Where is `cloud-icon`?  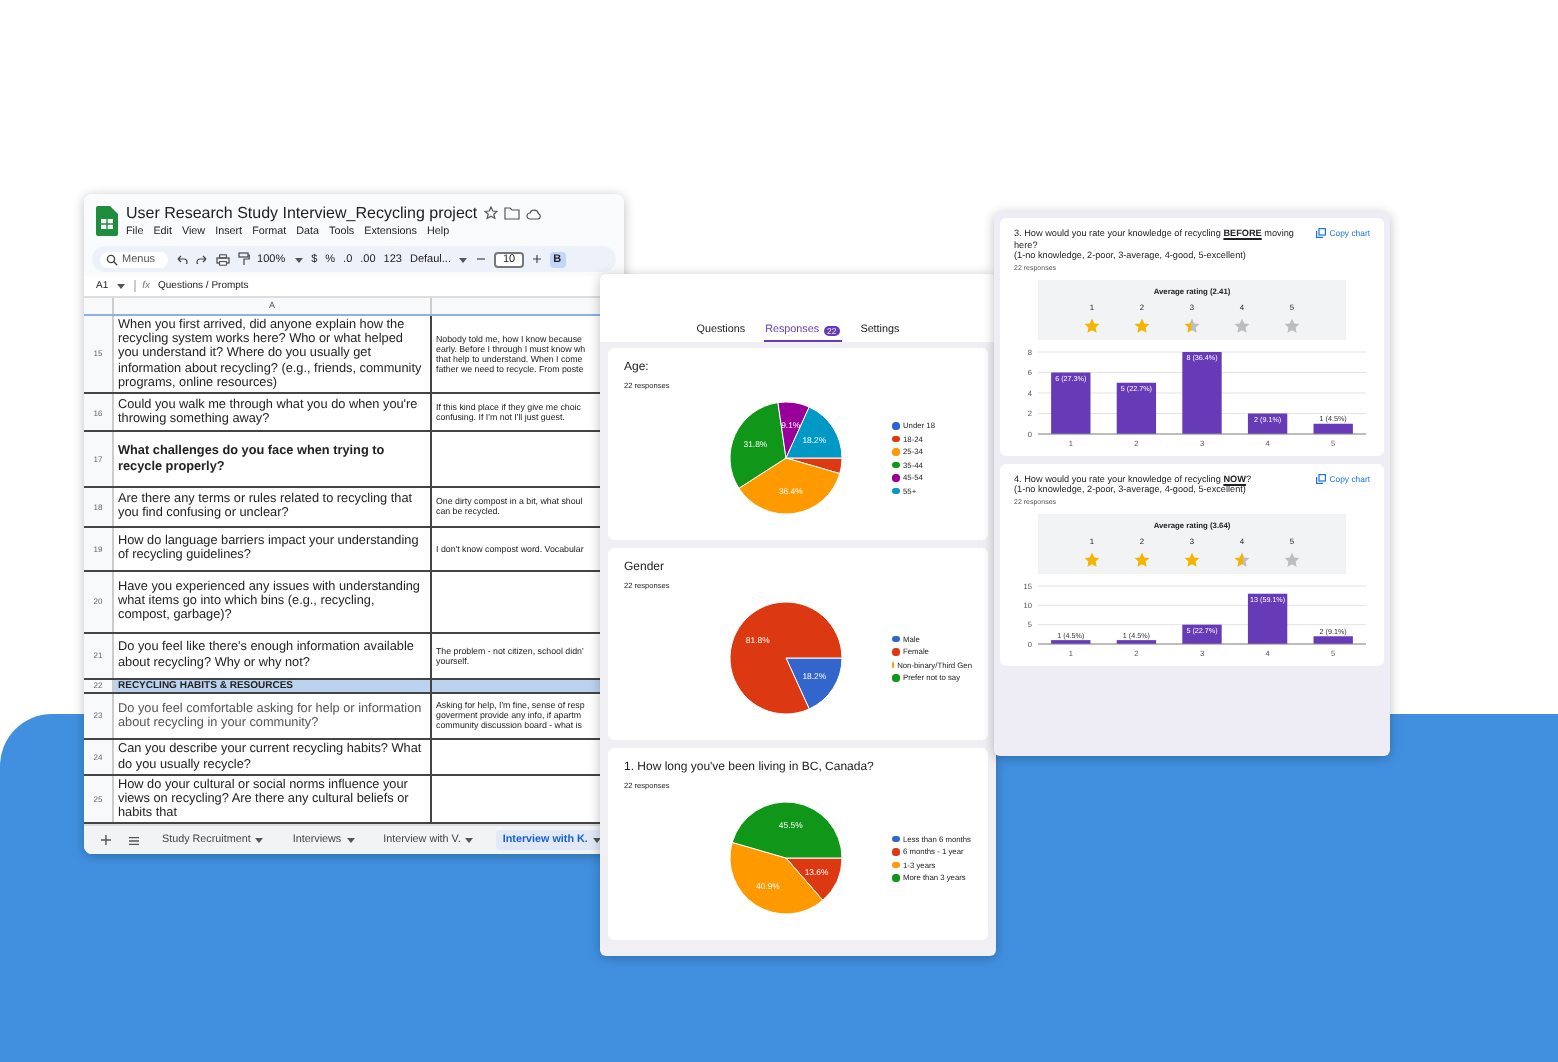 cloud-icon is located at coordinates (533, 213).